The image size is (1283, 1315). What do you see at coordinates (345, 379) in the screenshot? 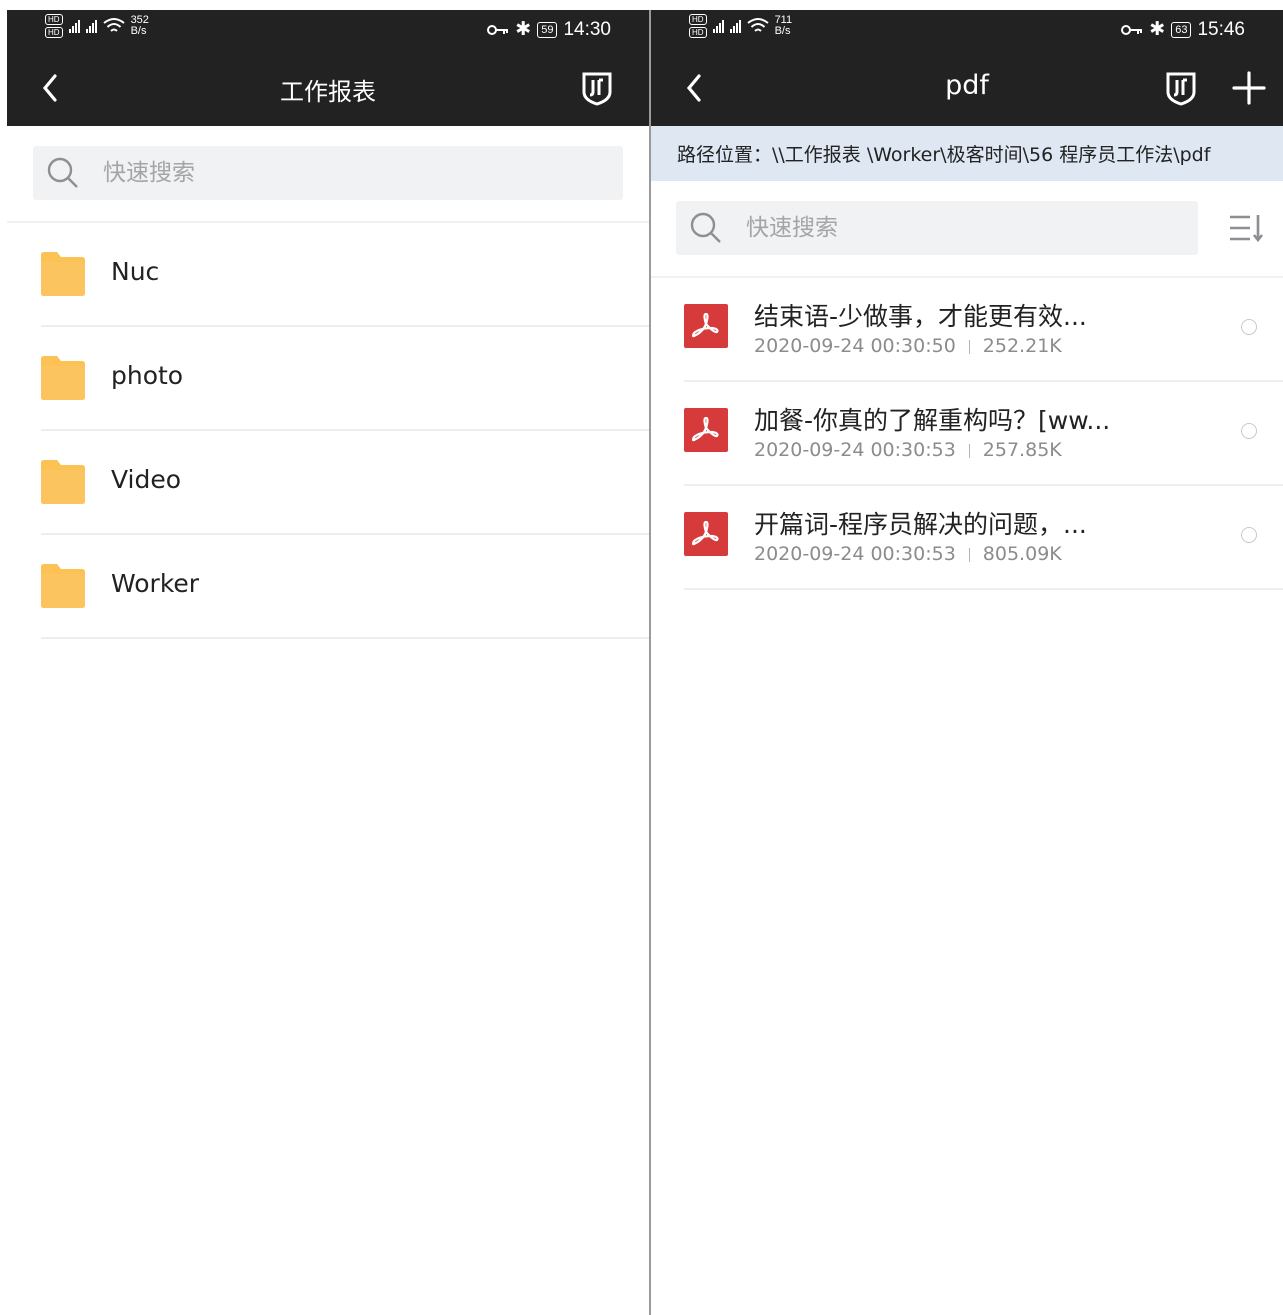
I see `list-item: photo` at bounding box center [345, 379].